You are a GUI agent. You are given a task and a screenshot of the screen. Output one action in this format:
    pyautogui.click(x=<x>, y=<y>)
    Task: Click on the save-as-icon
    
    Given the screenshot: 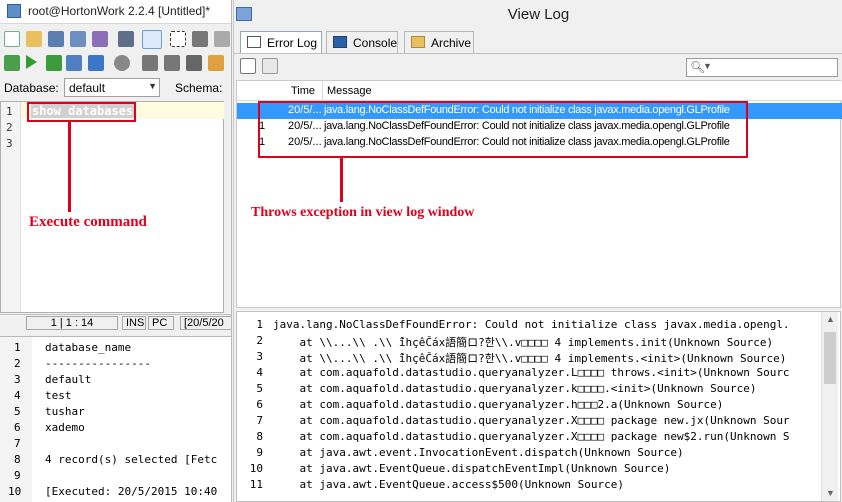 What is the action you would take?
    pyautogui.click(x=78, y=39)
    